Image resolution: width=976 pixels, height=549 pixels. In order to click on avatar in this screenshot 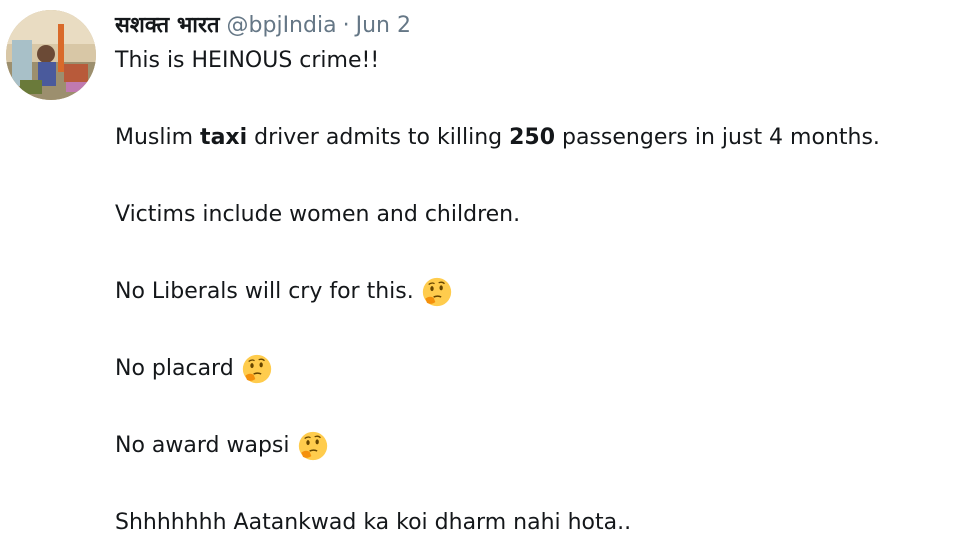, I will do `click(51, 55)`.